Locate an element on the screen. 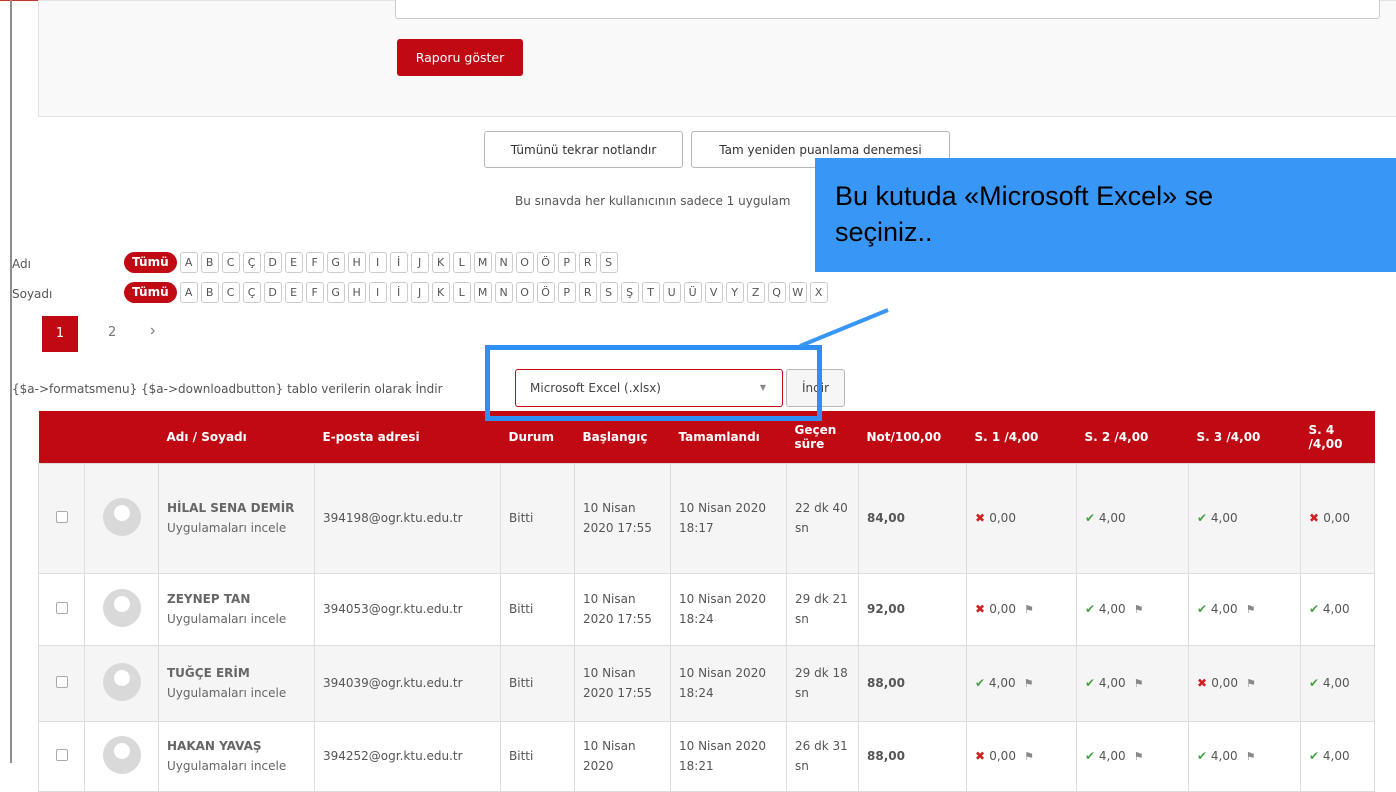 The height and width of the screenshot is (792, 1396). first-name-initial-8: H is located at coordinates (356, 262).